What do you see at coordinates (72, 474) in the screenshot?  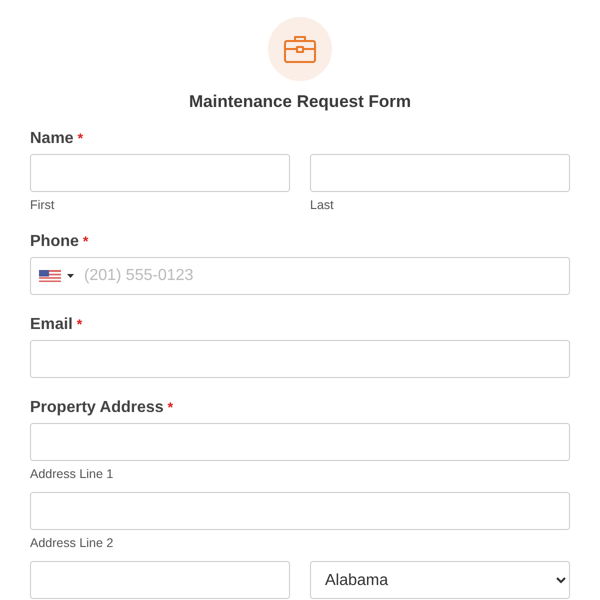 I see `field-sublabel: Address Line 1` at bounding box center [72, 474].